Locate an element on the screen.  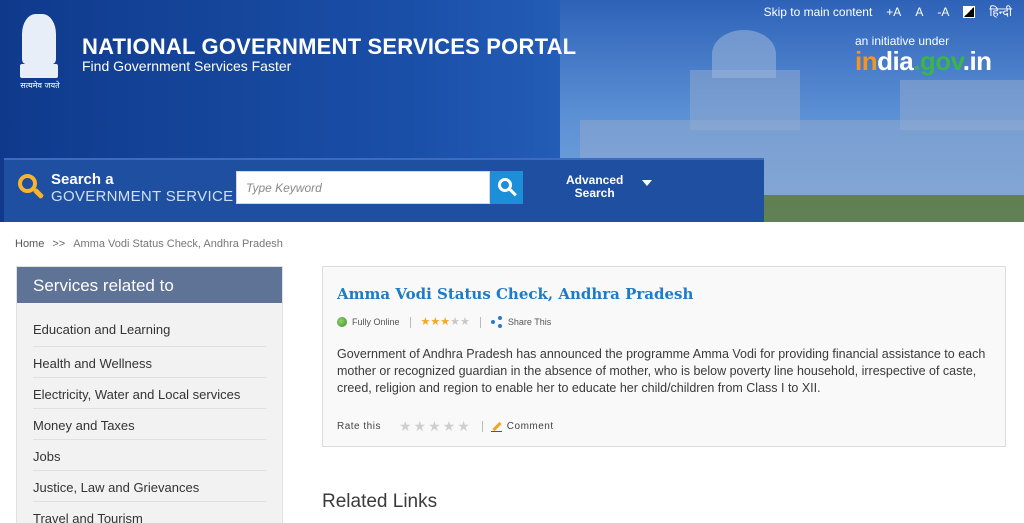
sidebar-item-justice-law: Justice, Law and Grievances is located at coordinates (149, 486).